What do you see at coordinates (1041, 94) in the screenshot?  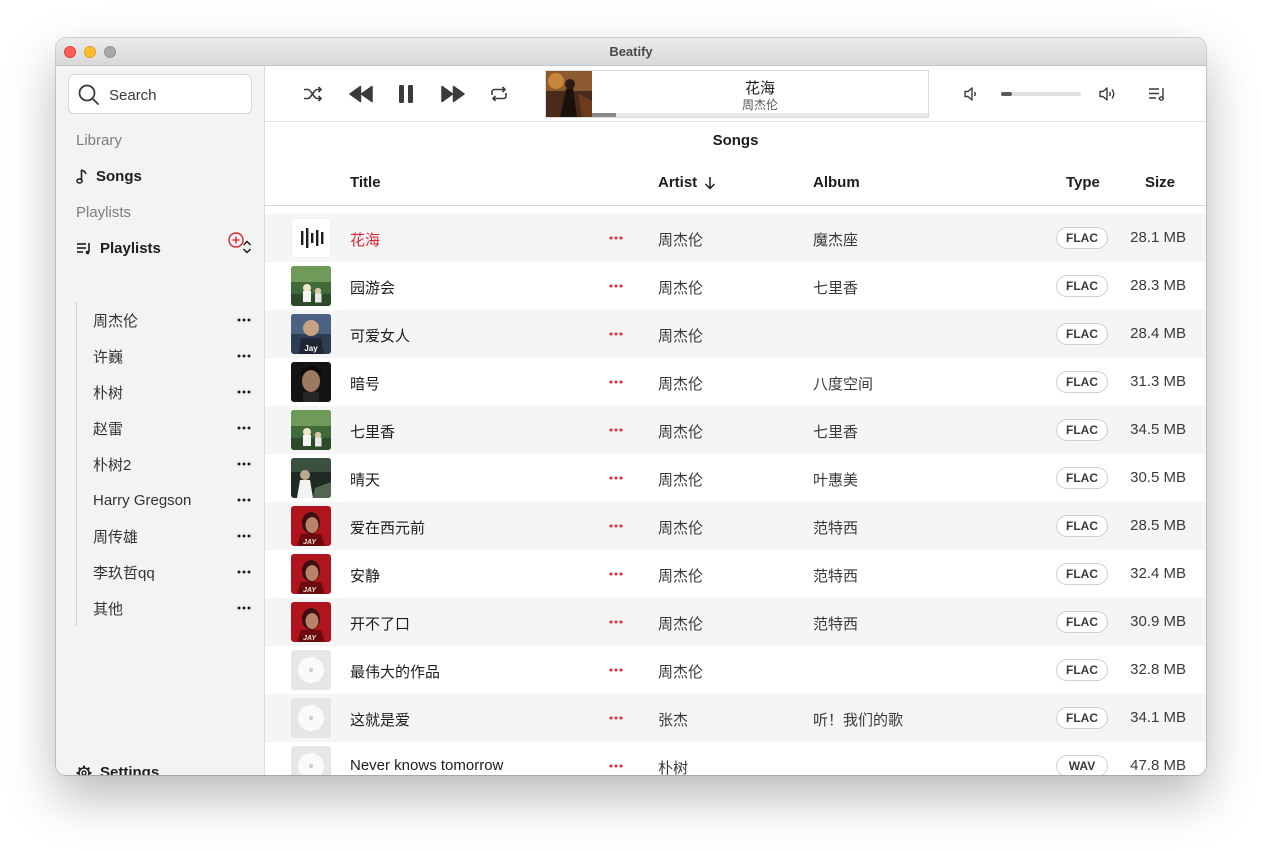 I see `volume-slider` at bounding box center [1041, 94].